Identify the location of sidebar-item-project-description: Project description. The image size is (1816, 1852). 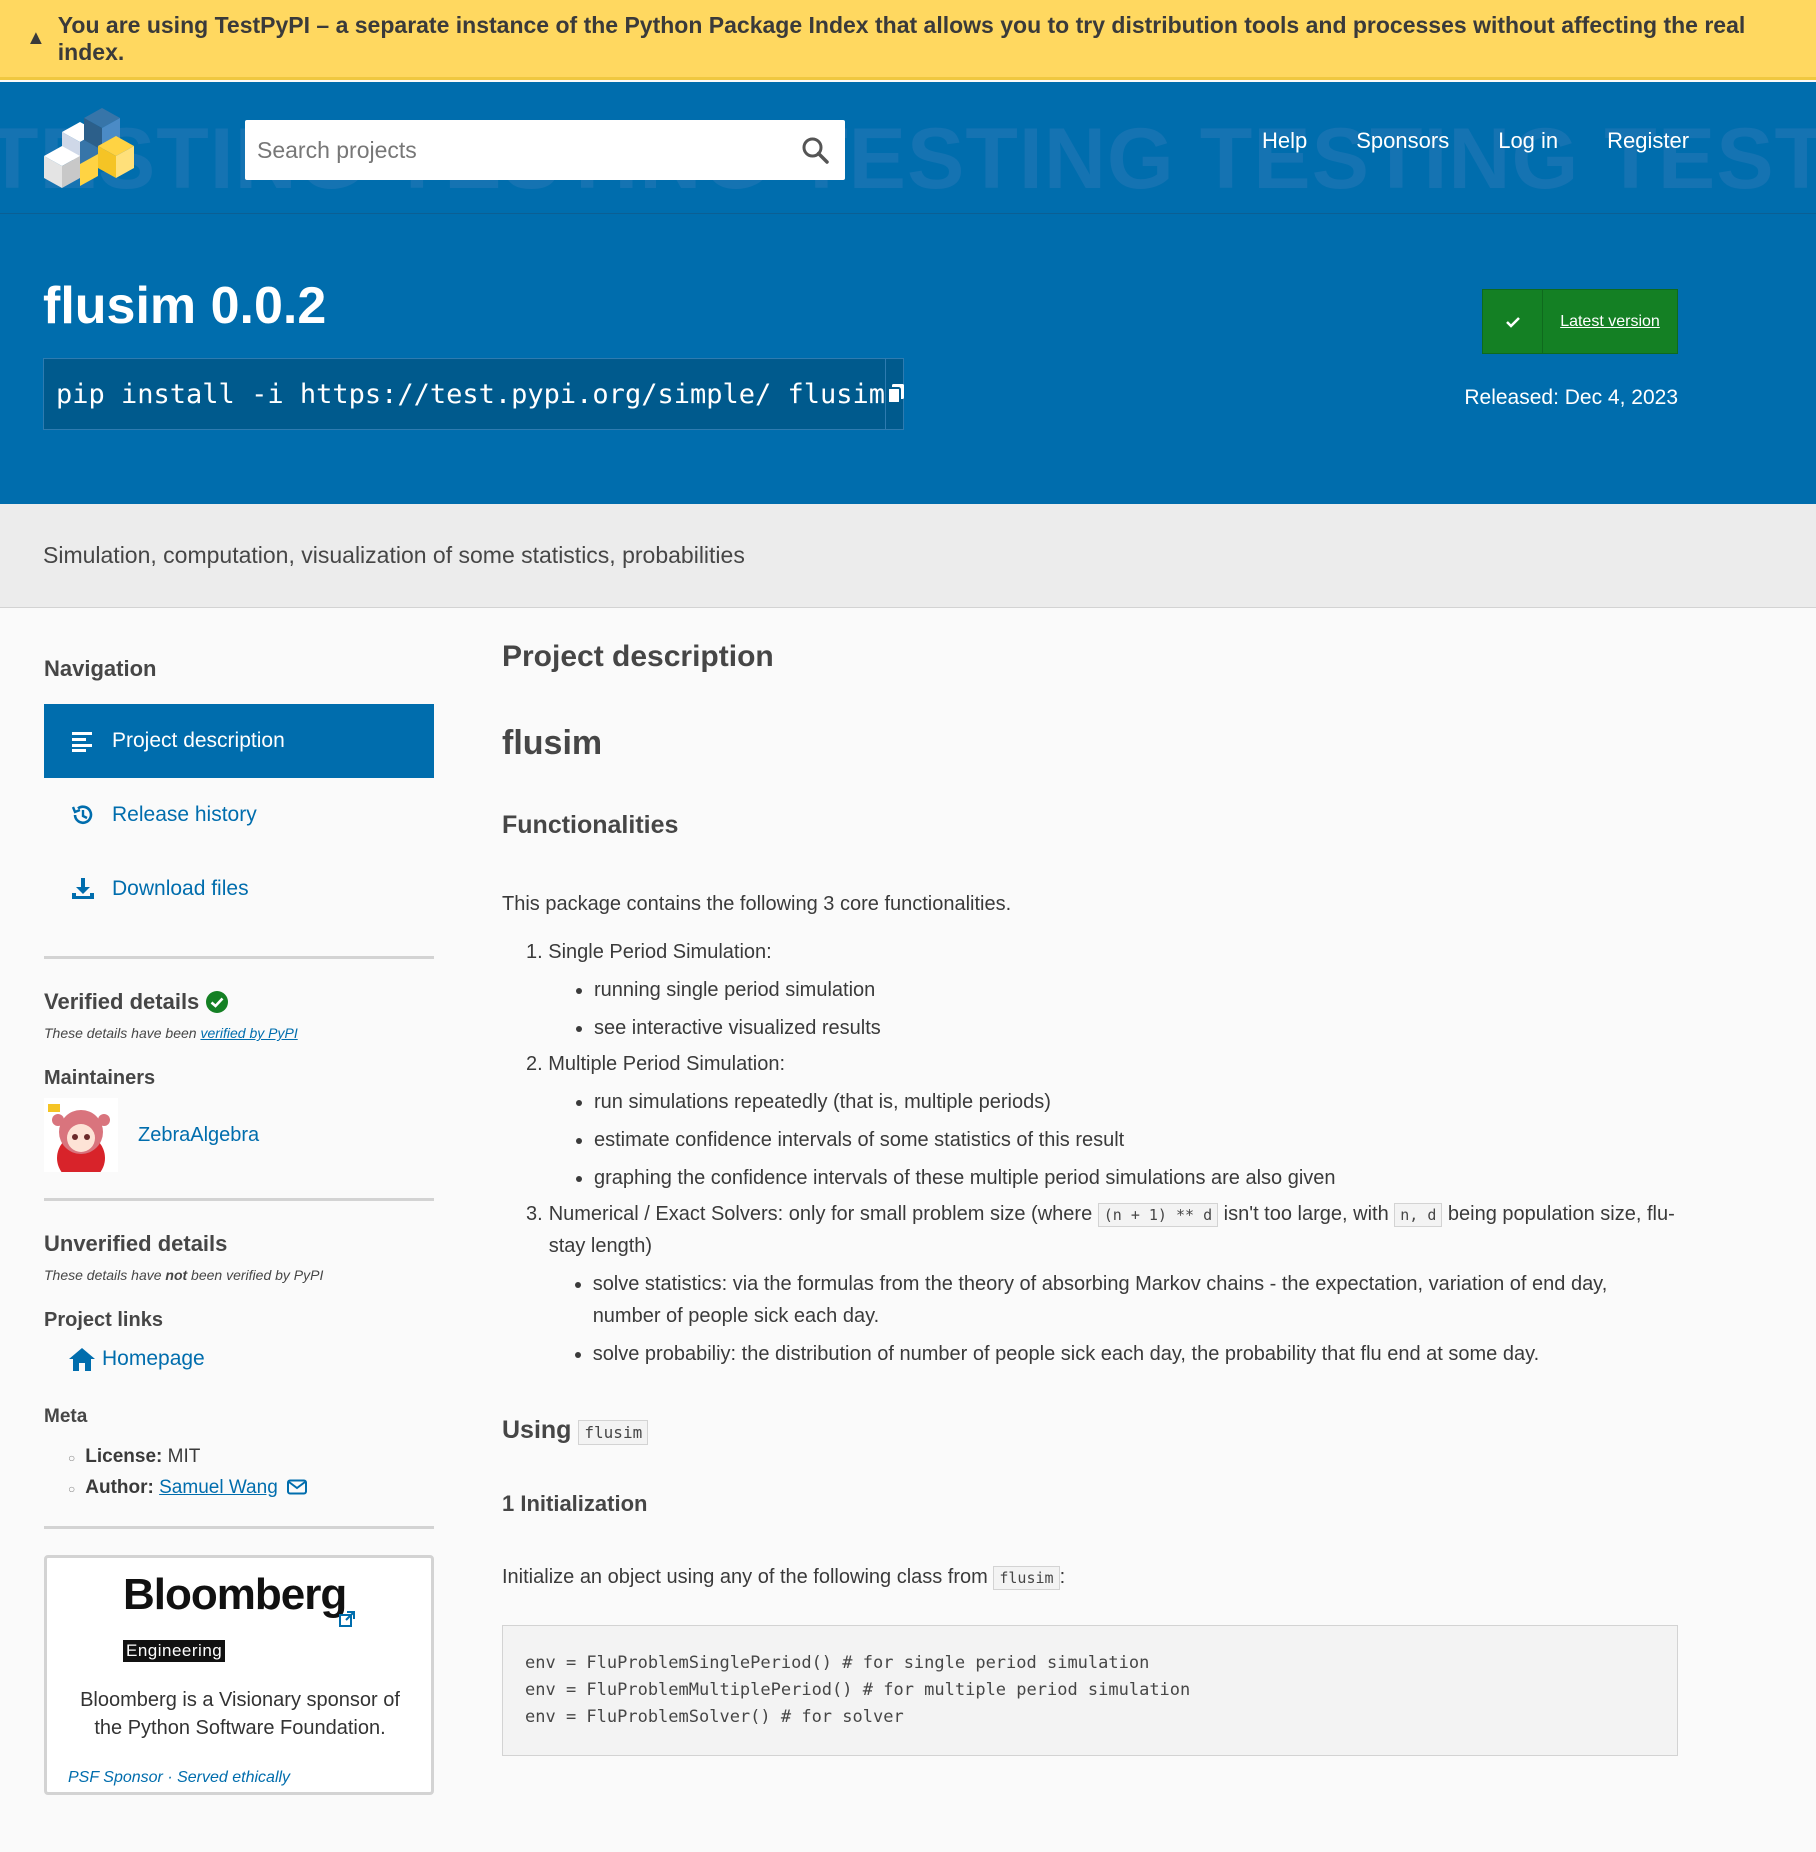
(239, 741).